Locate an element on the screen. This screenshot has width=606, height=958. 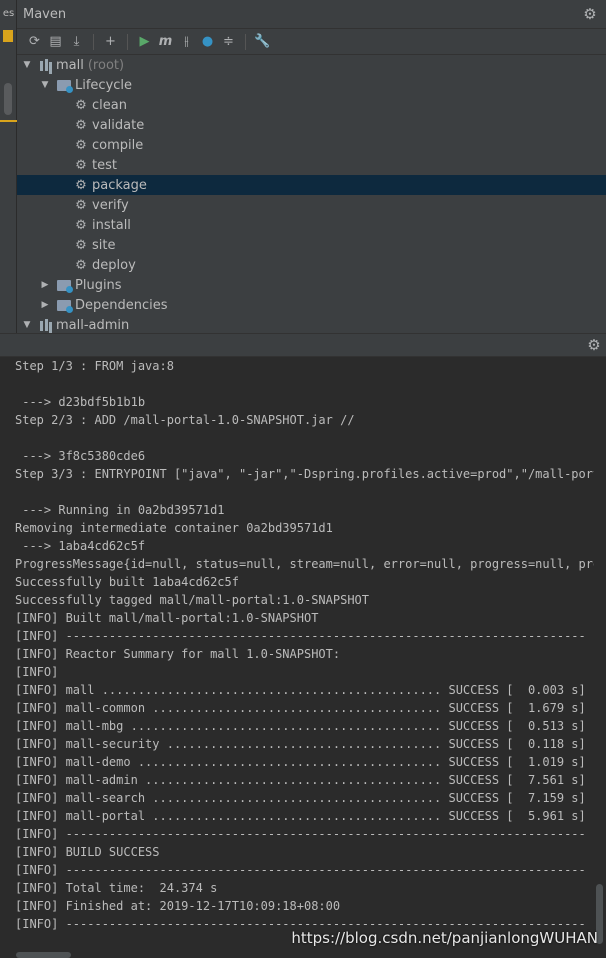
download-icon: ⤓ is located at coordinates (76, 41).